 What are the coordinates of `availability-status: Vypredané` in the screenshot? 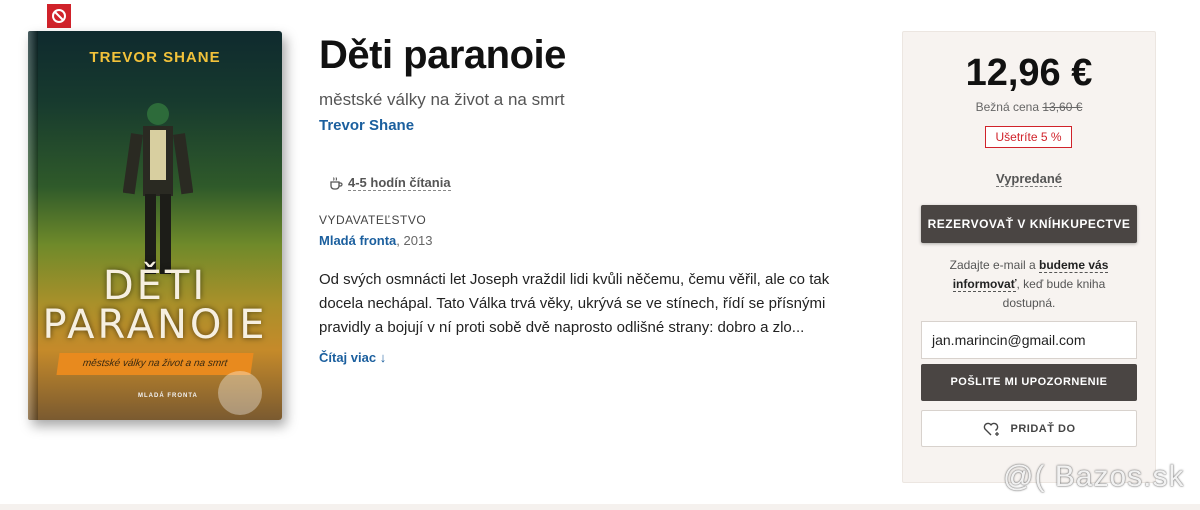 It's located at (1029, 179).